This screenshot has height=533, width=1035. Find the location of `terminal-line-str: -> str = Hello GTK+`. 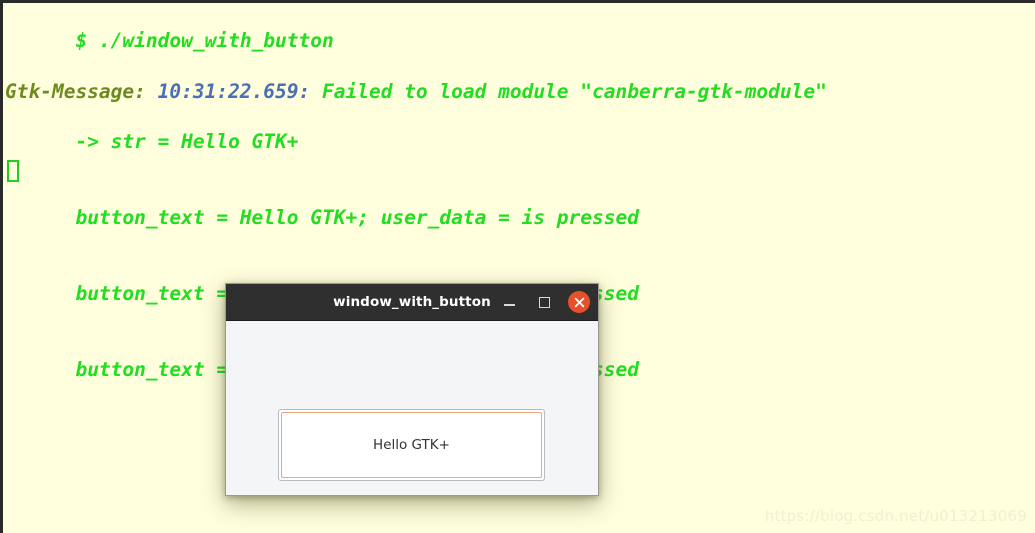

terminal-line-str: -> str = Hello GTK+ is located at coordinates (518, 142).